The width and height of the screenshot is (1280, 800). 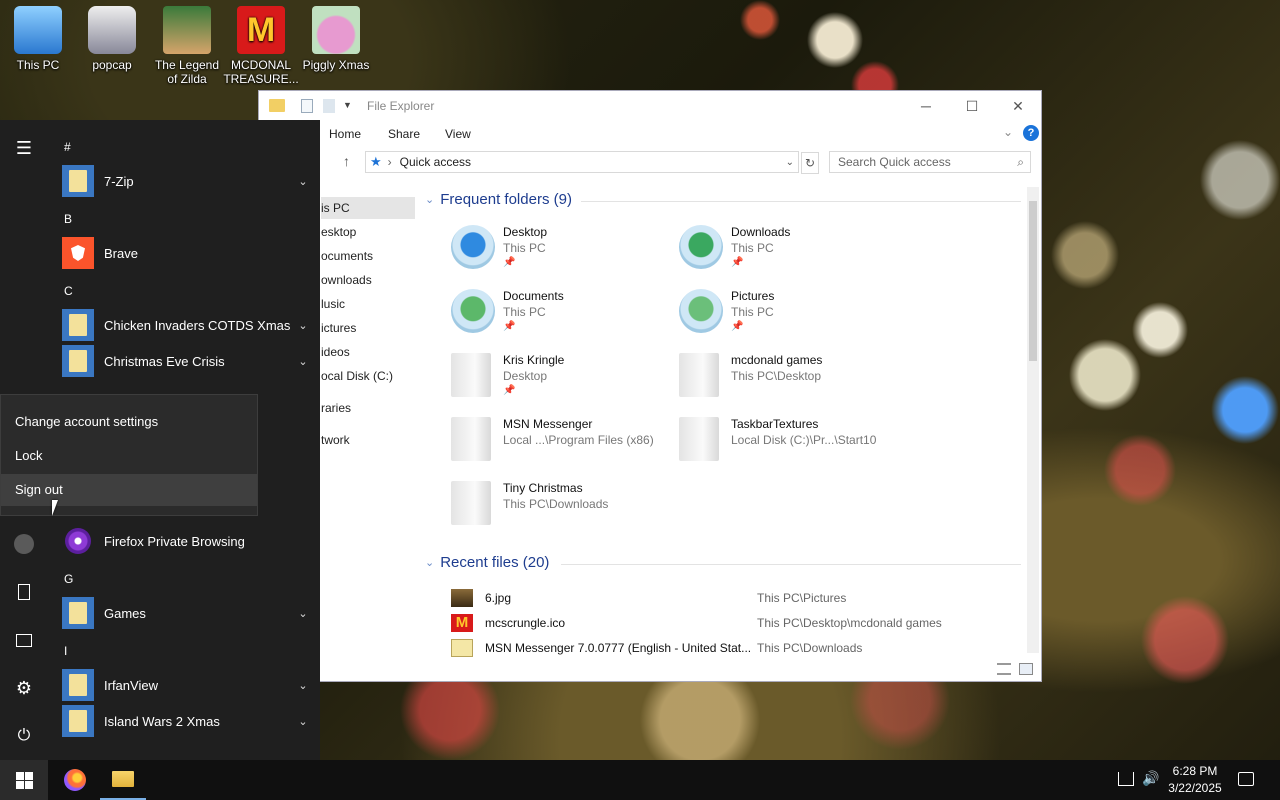 What do you see at coordinates (582, 162) in the screenshot?
I see `address-bar: ★ › Quick access ⌄` at bounding box center [582, 162].